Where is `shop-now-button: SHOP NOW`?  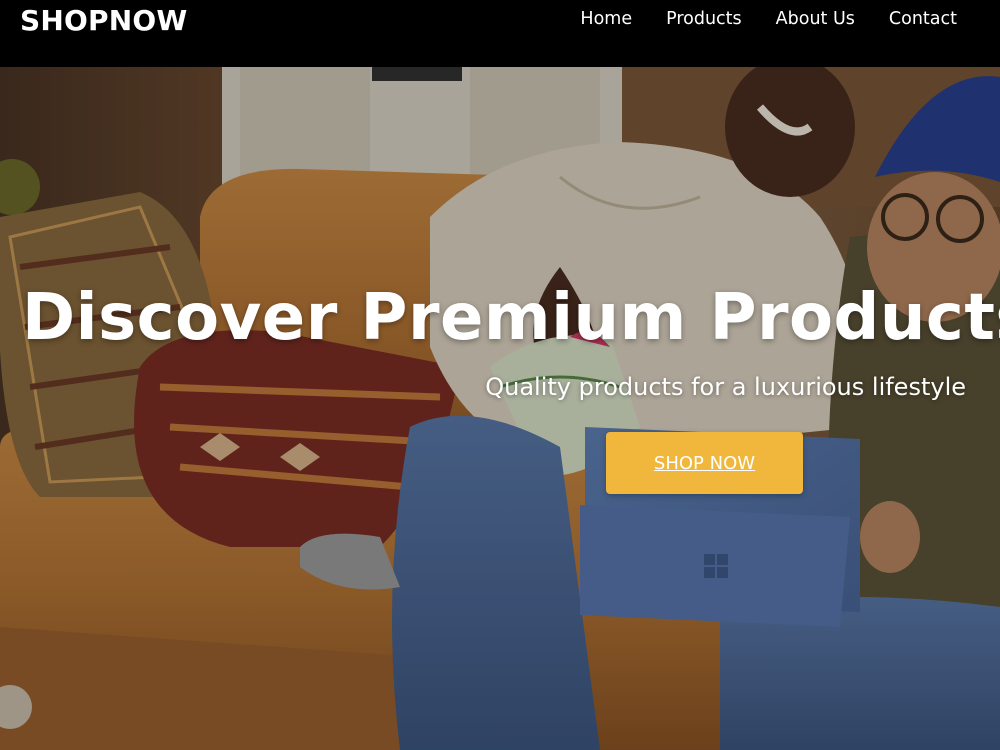
shop-now-button: SHOP NOW is located at coordinates (704, 463).